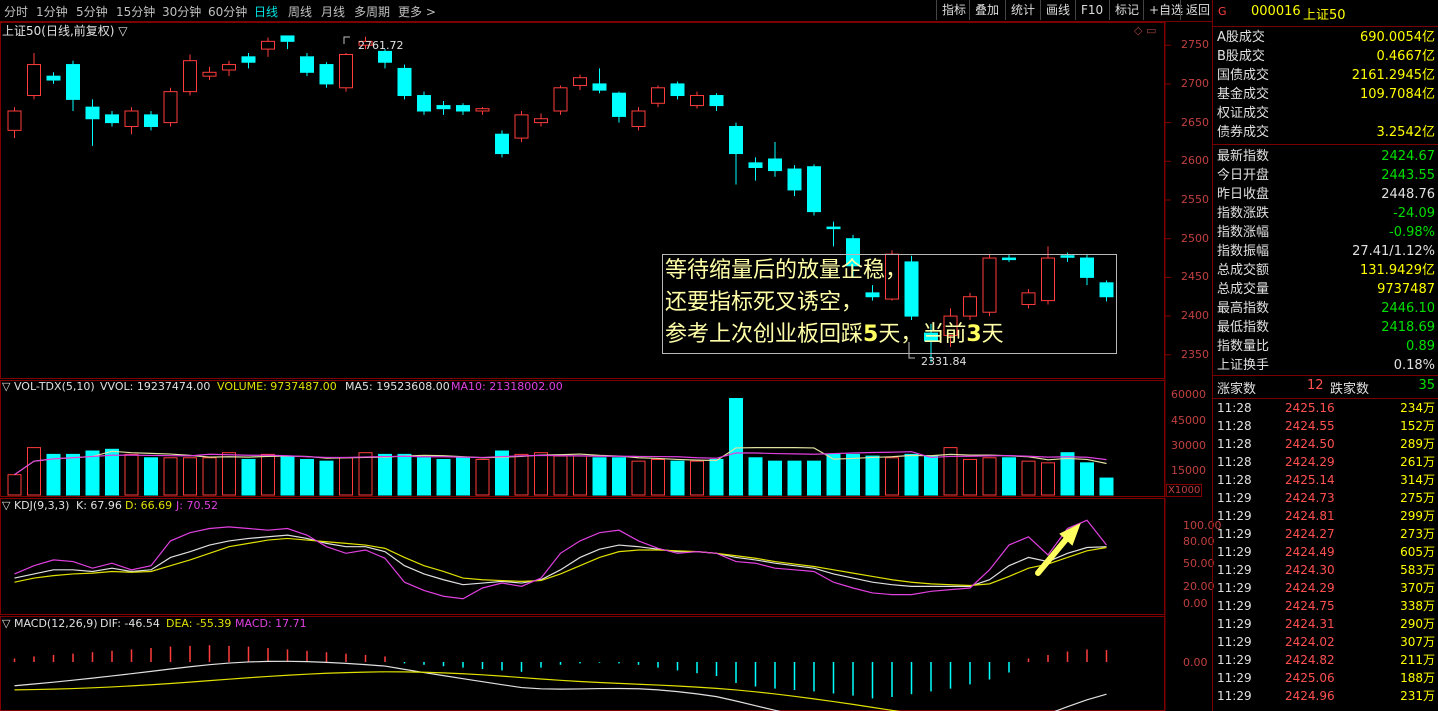 This screenshot has width=1438, height=711. What do you see at coordinates (1326, 588) in the screenshot?
I see `tick-row: 11:29 2424.29 370万` at bounding box center [1326, 588].